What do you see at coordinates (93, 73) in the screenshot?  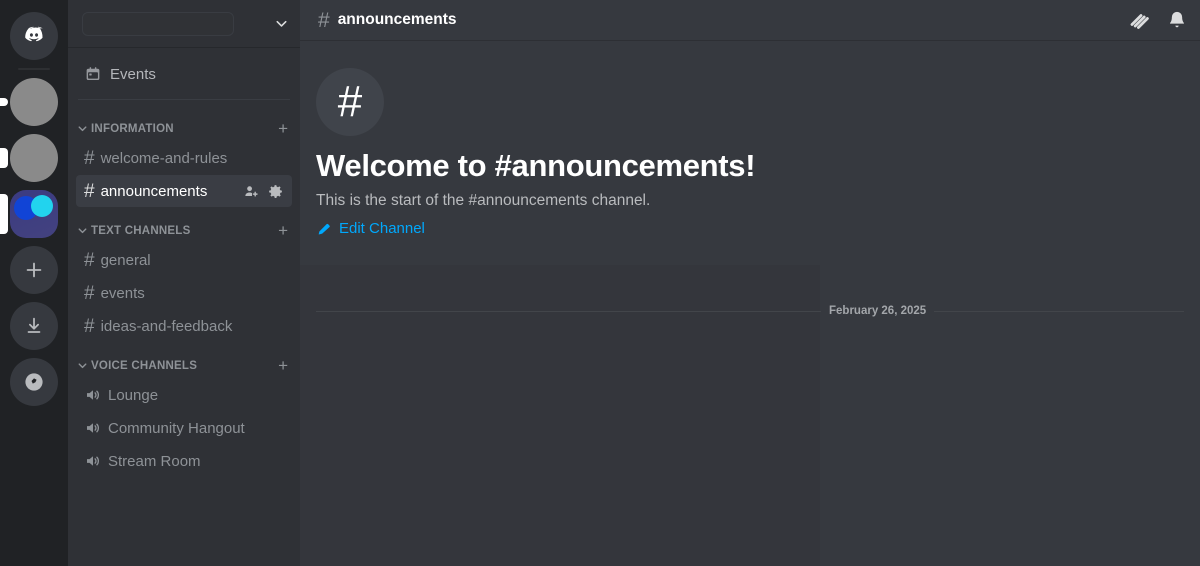 I see `calendar-icon` at bounding box center [93, 73].